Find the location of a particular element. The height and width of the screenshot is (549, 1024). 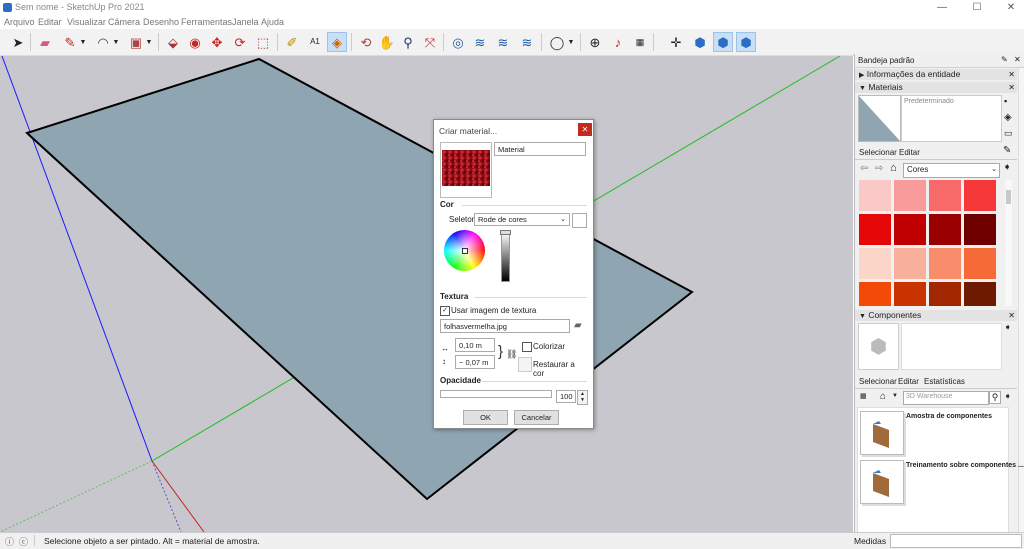

menu-camera: Câmera is located at coordinates (124, 22).